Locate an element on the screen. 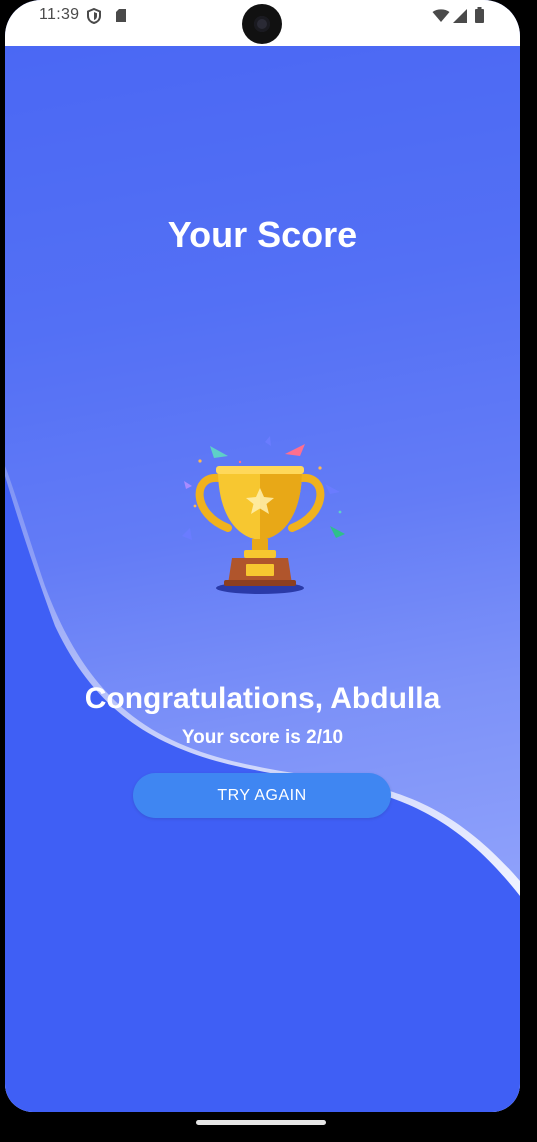  signal-icon is located at coordinates (460, 18).